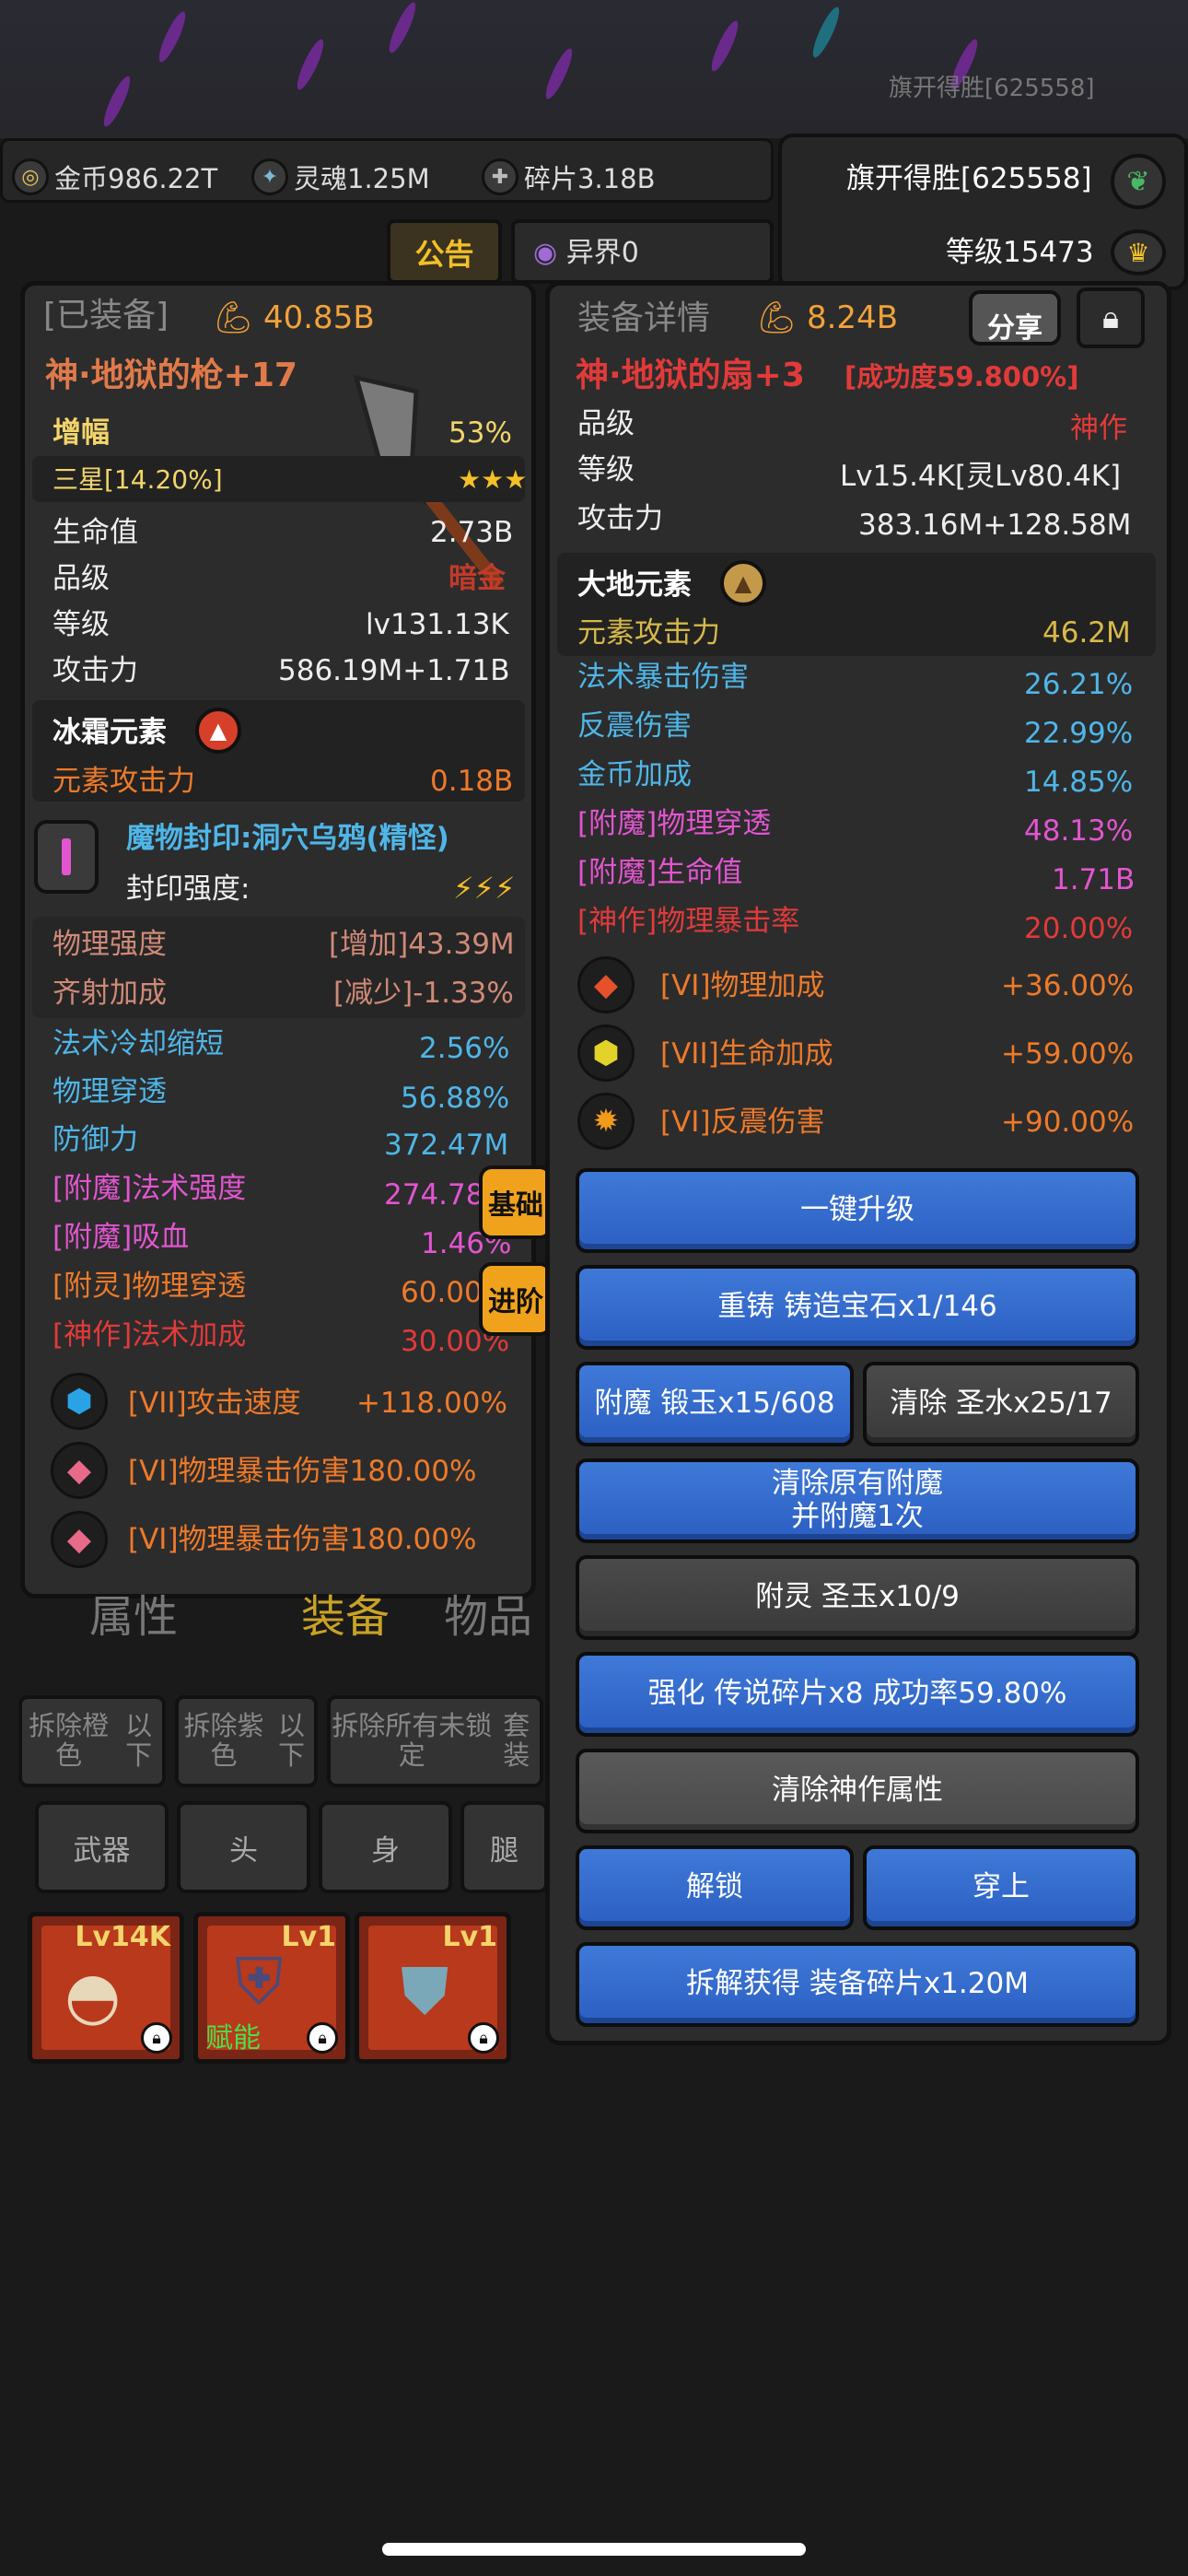 Image resolution: width=1188 pixels, height=2576 pixels. Describe the element at coordinates (318, 317) in the screenshot. I see `equipped-power-value: 40.85B` at that location.